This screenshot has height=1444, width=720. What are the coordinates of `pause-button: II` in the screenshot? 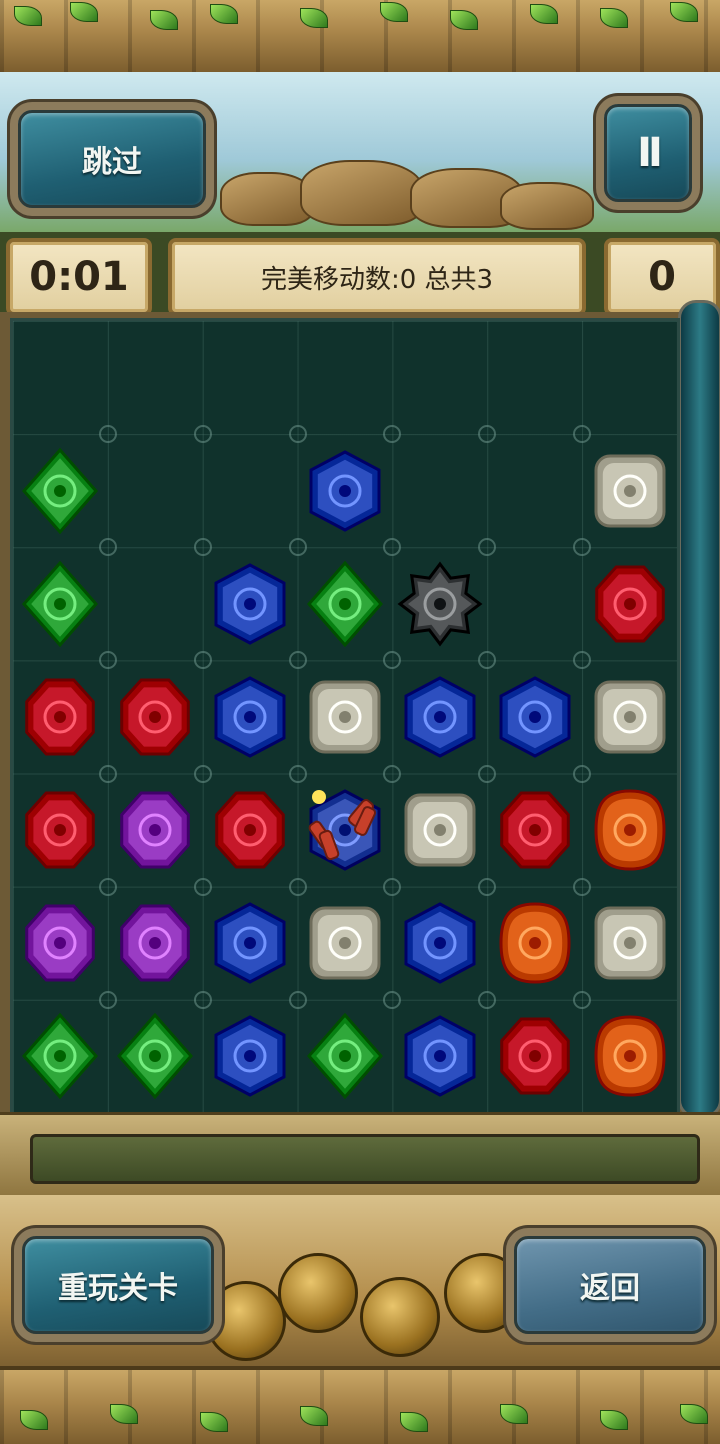 It's located at (648, 153).